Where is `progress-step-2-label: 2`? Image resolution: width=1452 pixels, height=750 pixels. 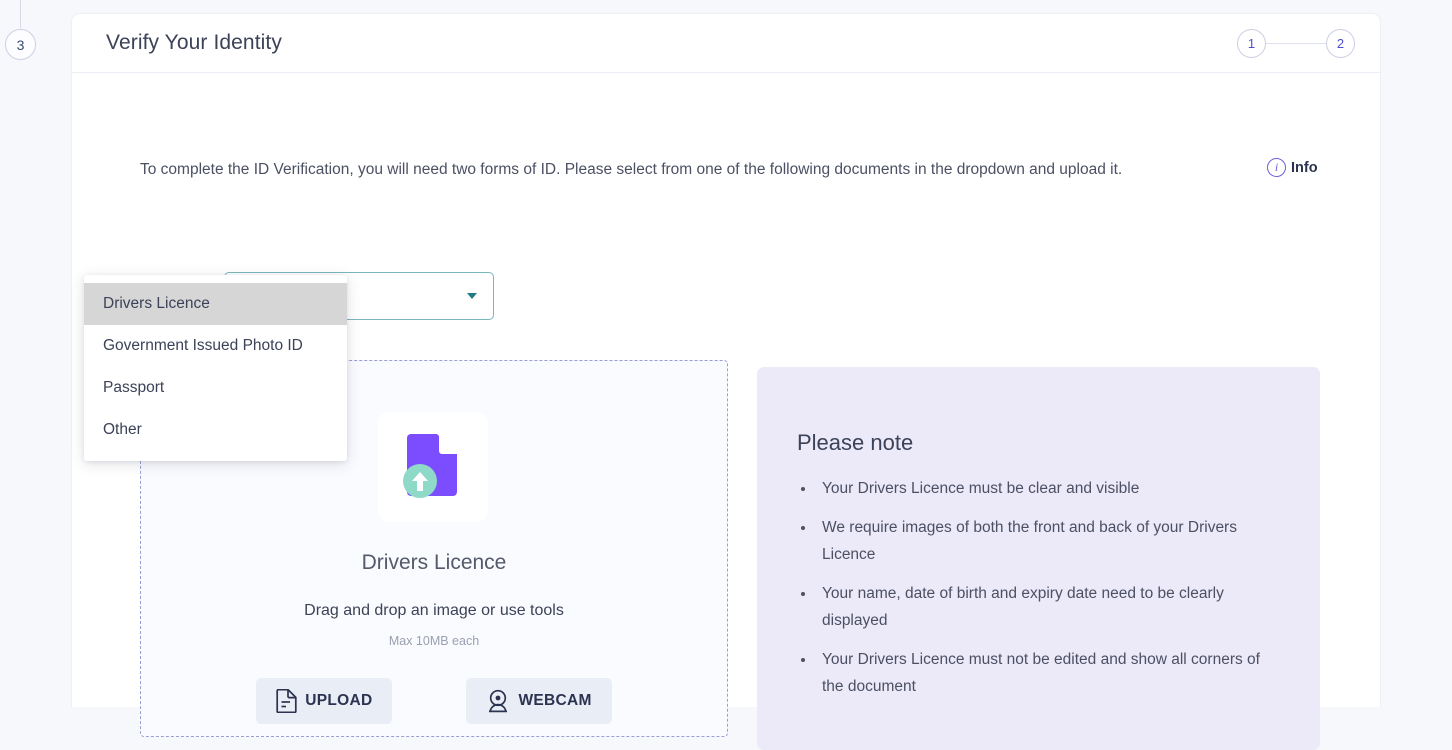 progress-step-2-label: 2 is located at coordinates (1340, 43).